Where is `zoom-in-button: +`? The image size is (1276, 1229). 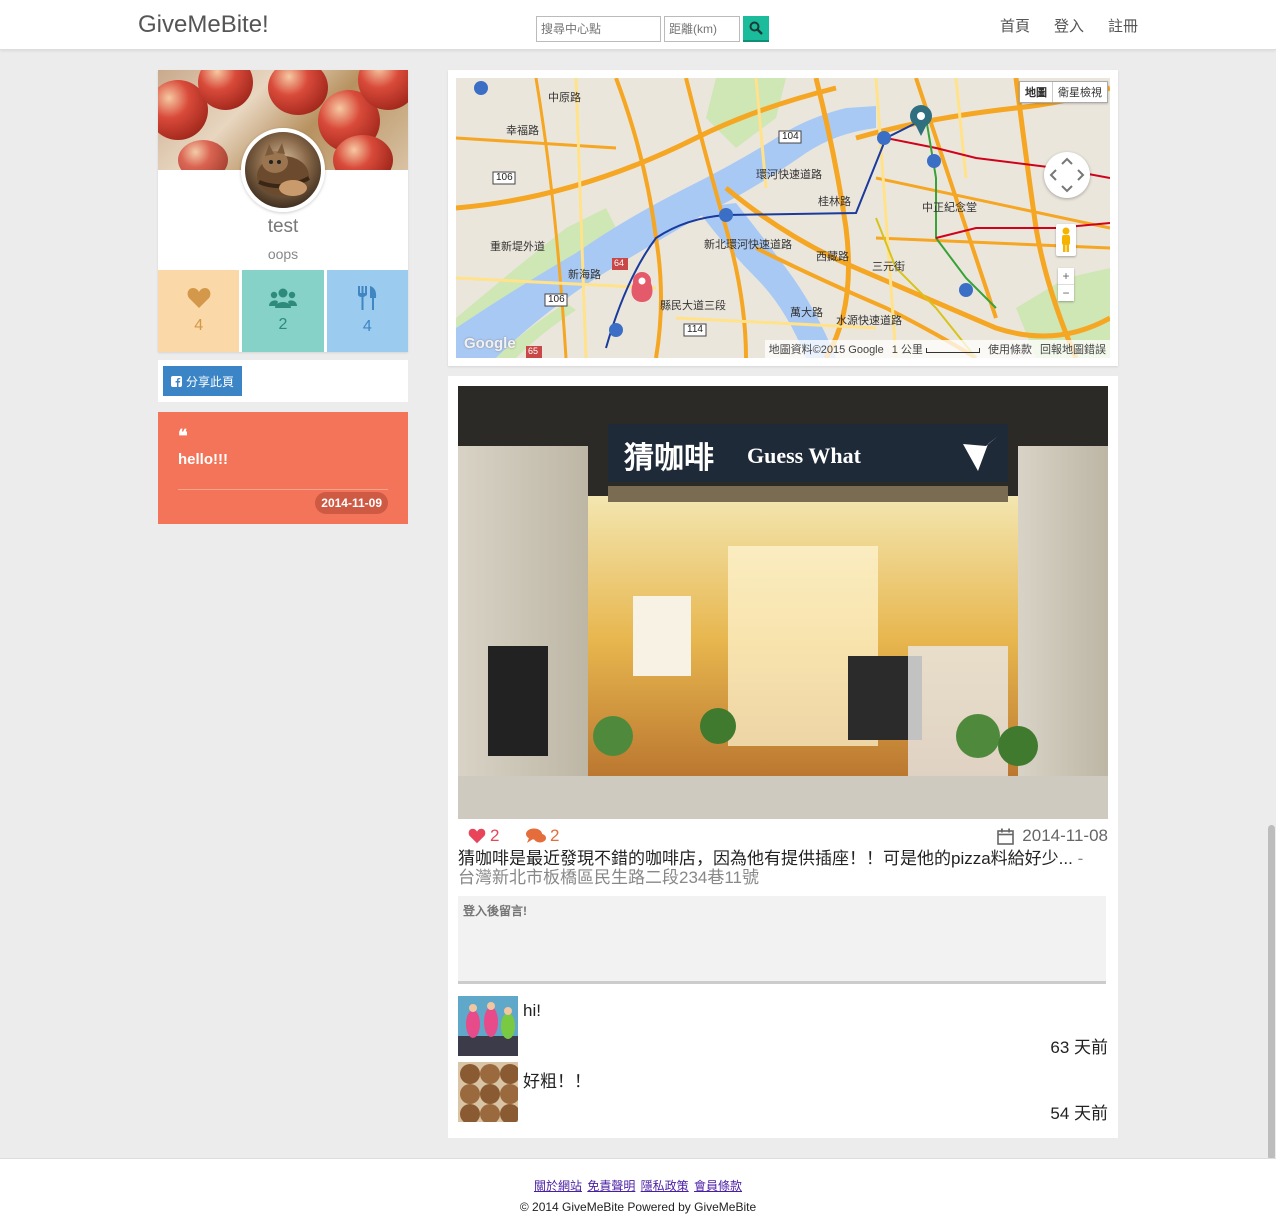 zoom-in-button: + is located at coordinates (1066, 276).